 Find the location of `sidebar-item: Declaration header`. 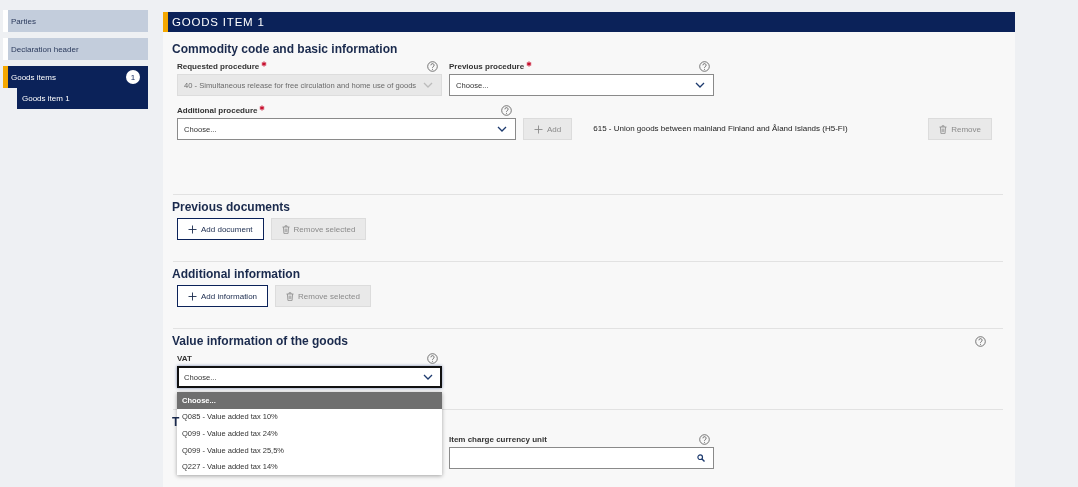

sidebar-item: Declaration header is located at coordinates (75, 49).